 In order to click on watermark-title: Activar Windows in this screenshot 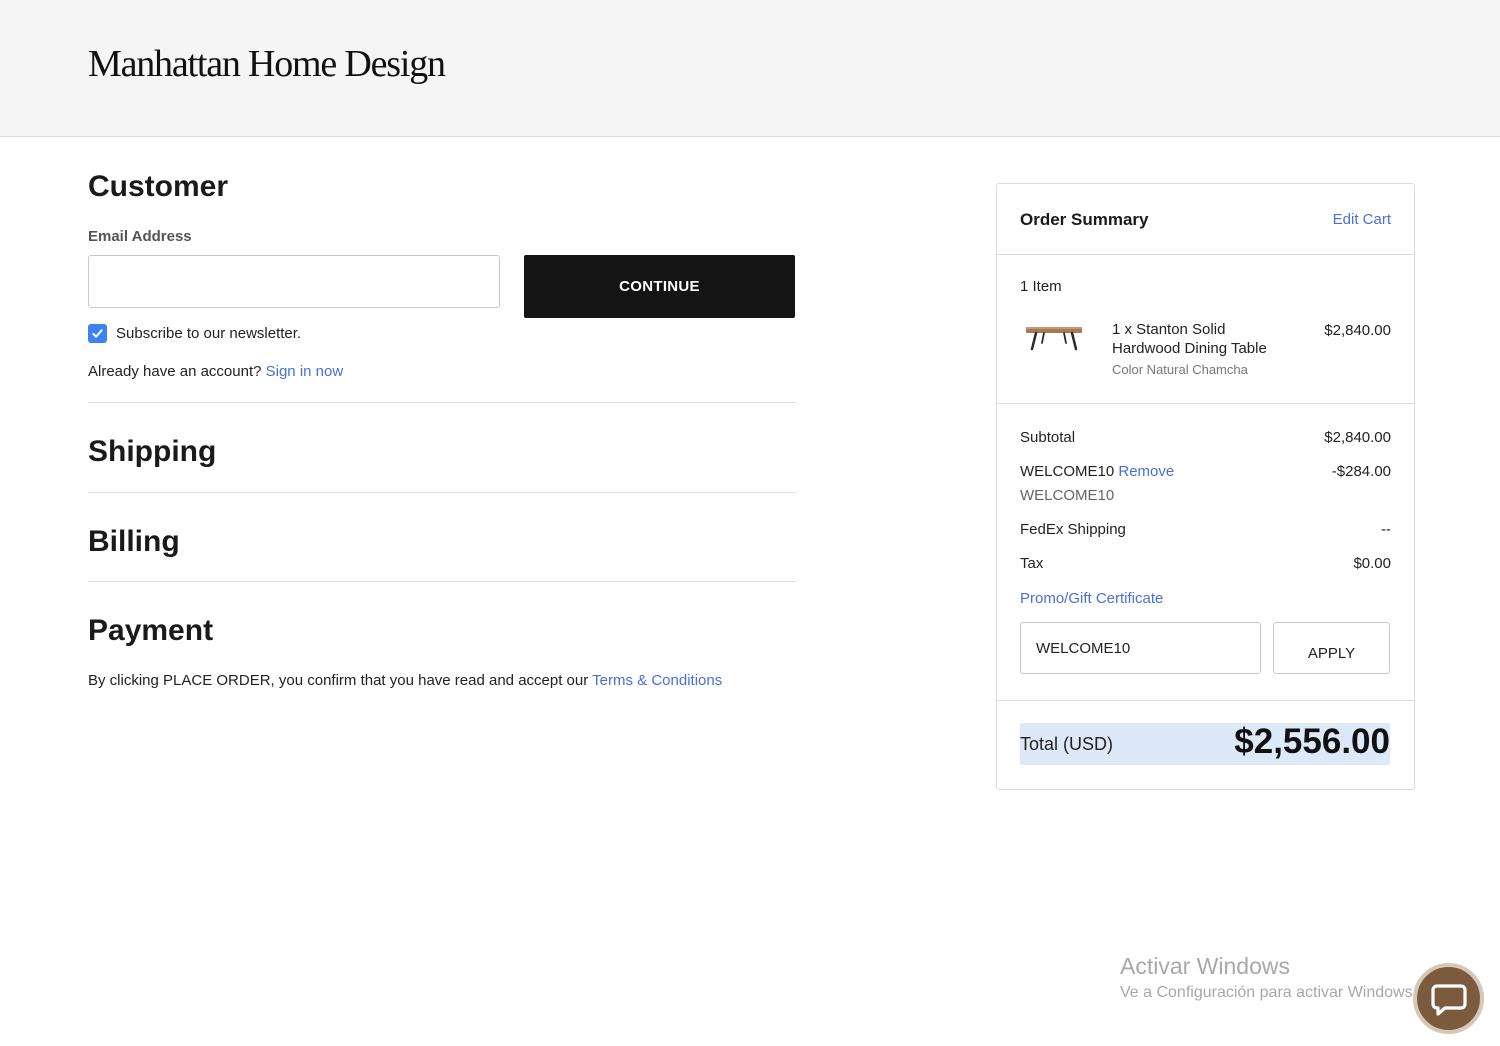, I will do `click(1205, 966)`.